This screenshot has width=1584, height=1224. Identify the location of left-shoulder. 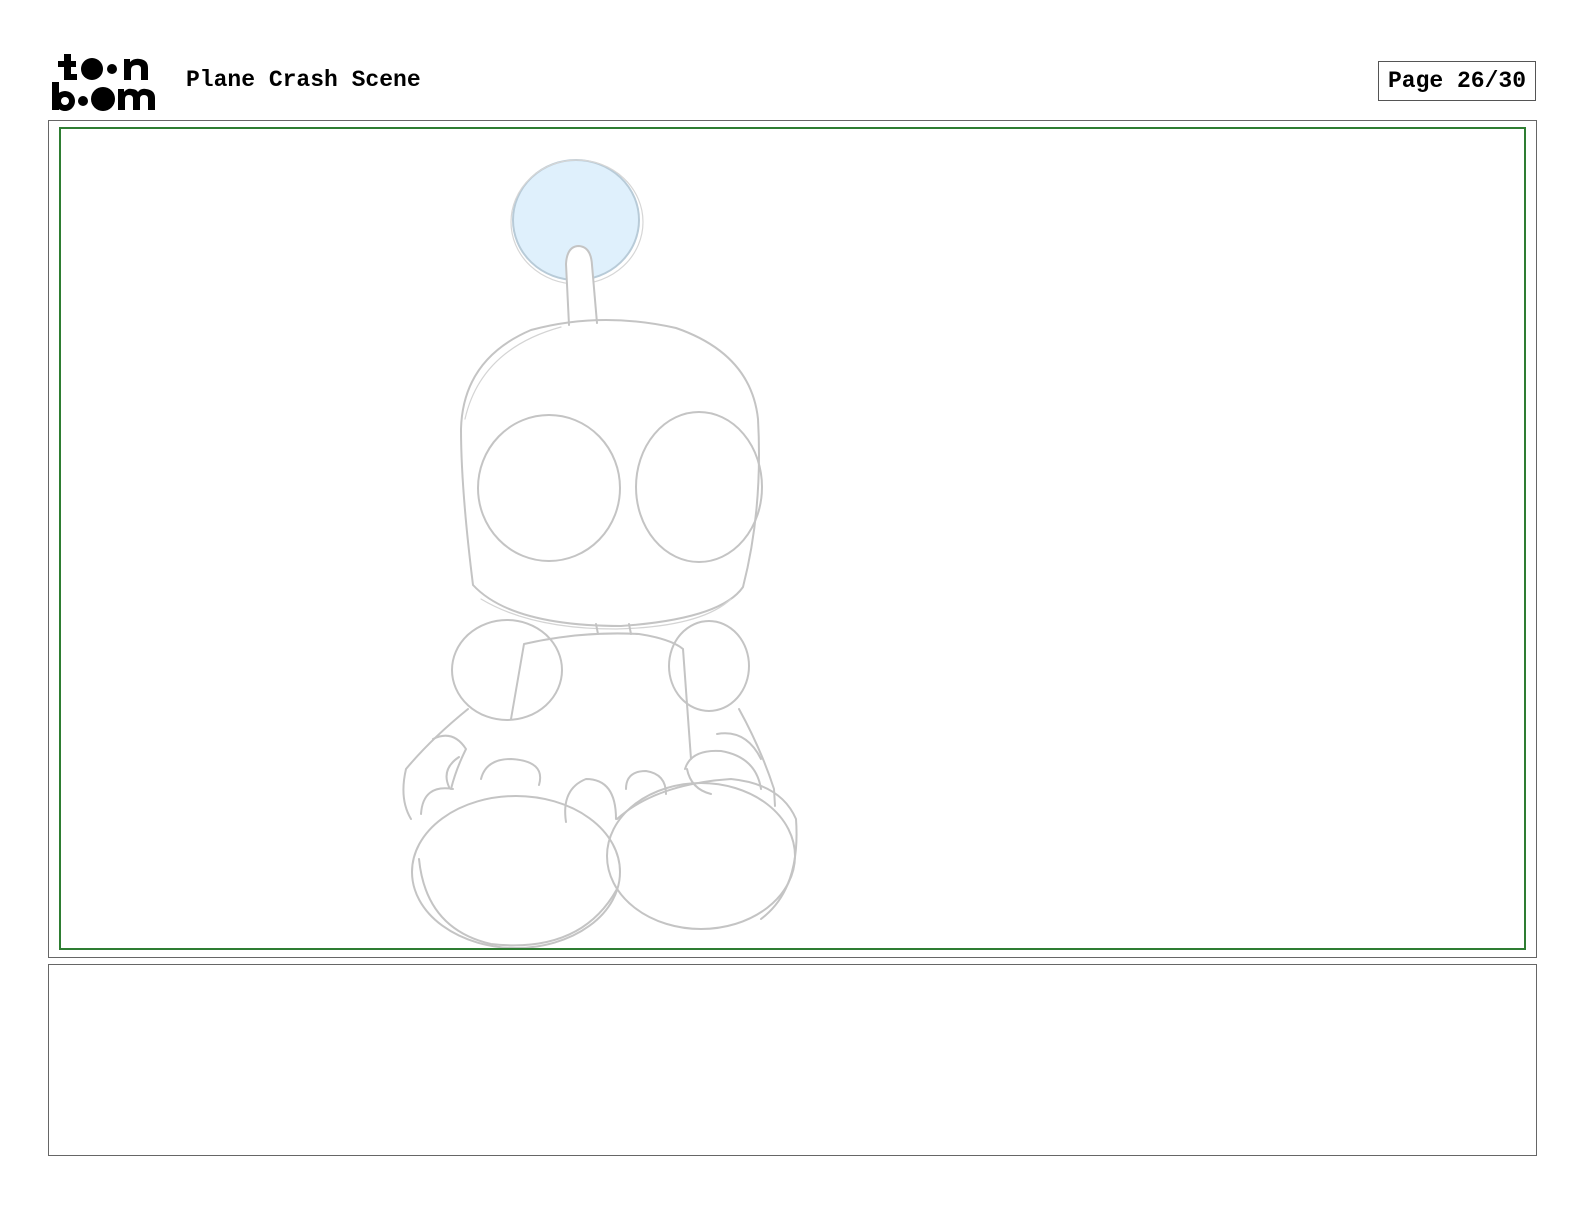
(507, 670).